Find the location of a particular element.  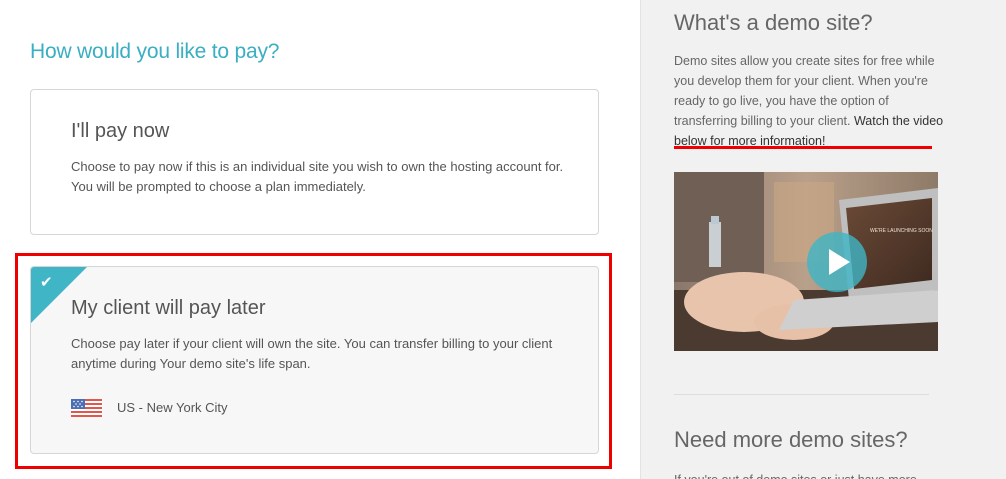

pay-later-title: My client will pay later is located at coordinates (168, 308).